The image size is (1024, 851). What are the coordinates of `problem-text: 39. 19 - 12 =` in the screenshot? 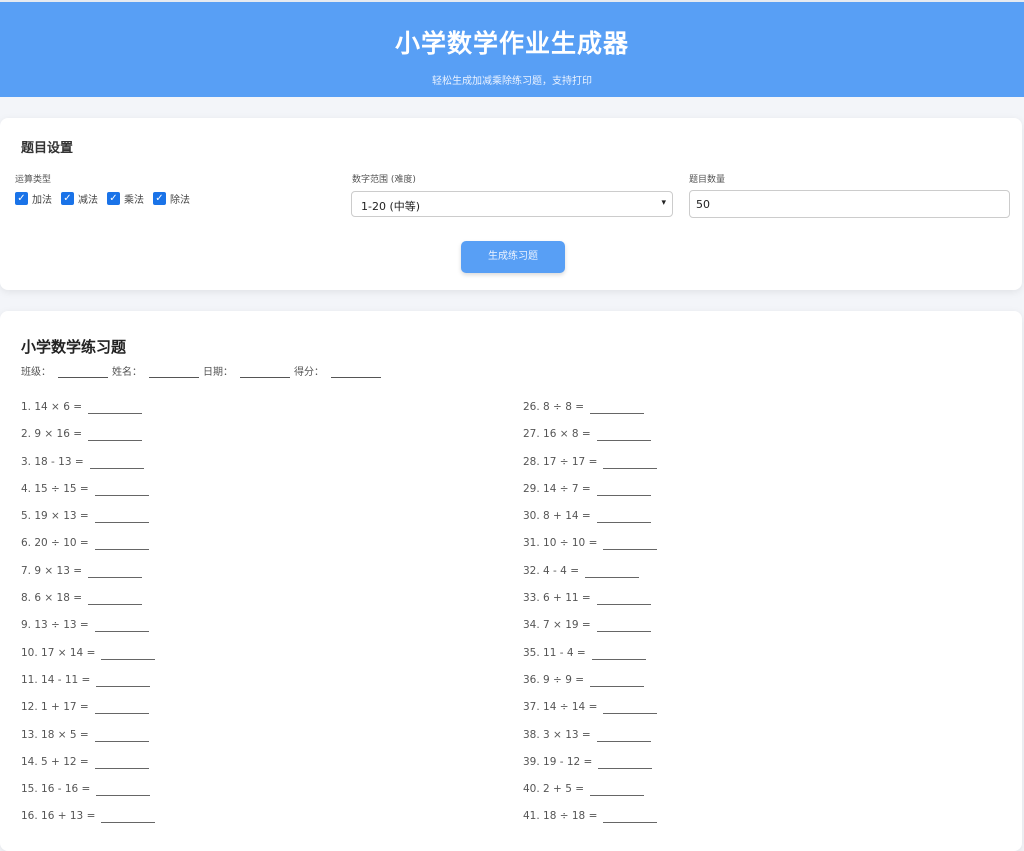 It's located at (558, 761).